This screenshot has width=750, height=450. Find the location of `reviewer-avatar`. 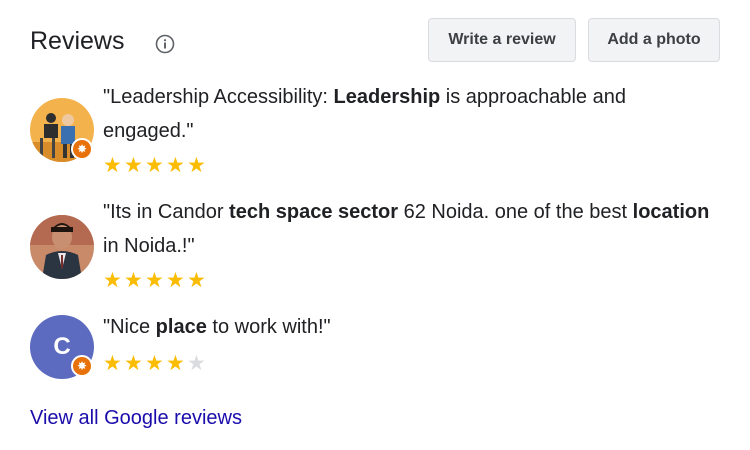

reviewer-avatar is located at coordinates (62, 247).